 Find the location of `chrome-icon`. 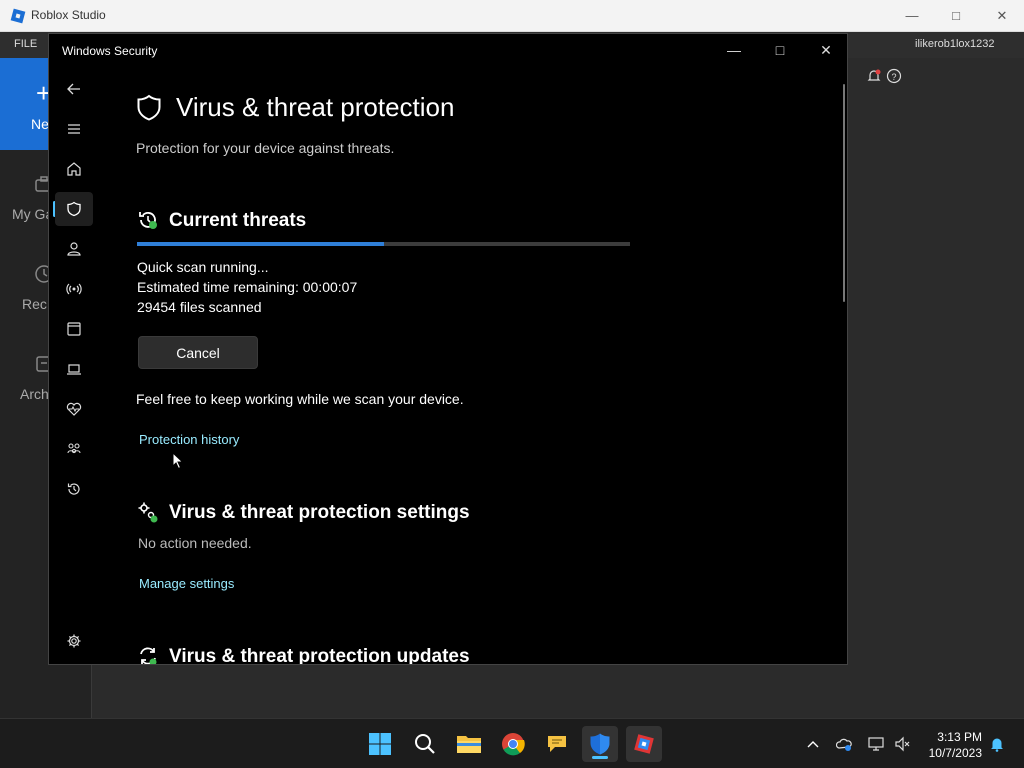

chrome-icon is located at coordinates (513, 744).